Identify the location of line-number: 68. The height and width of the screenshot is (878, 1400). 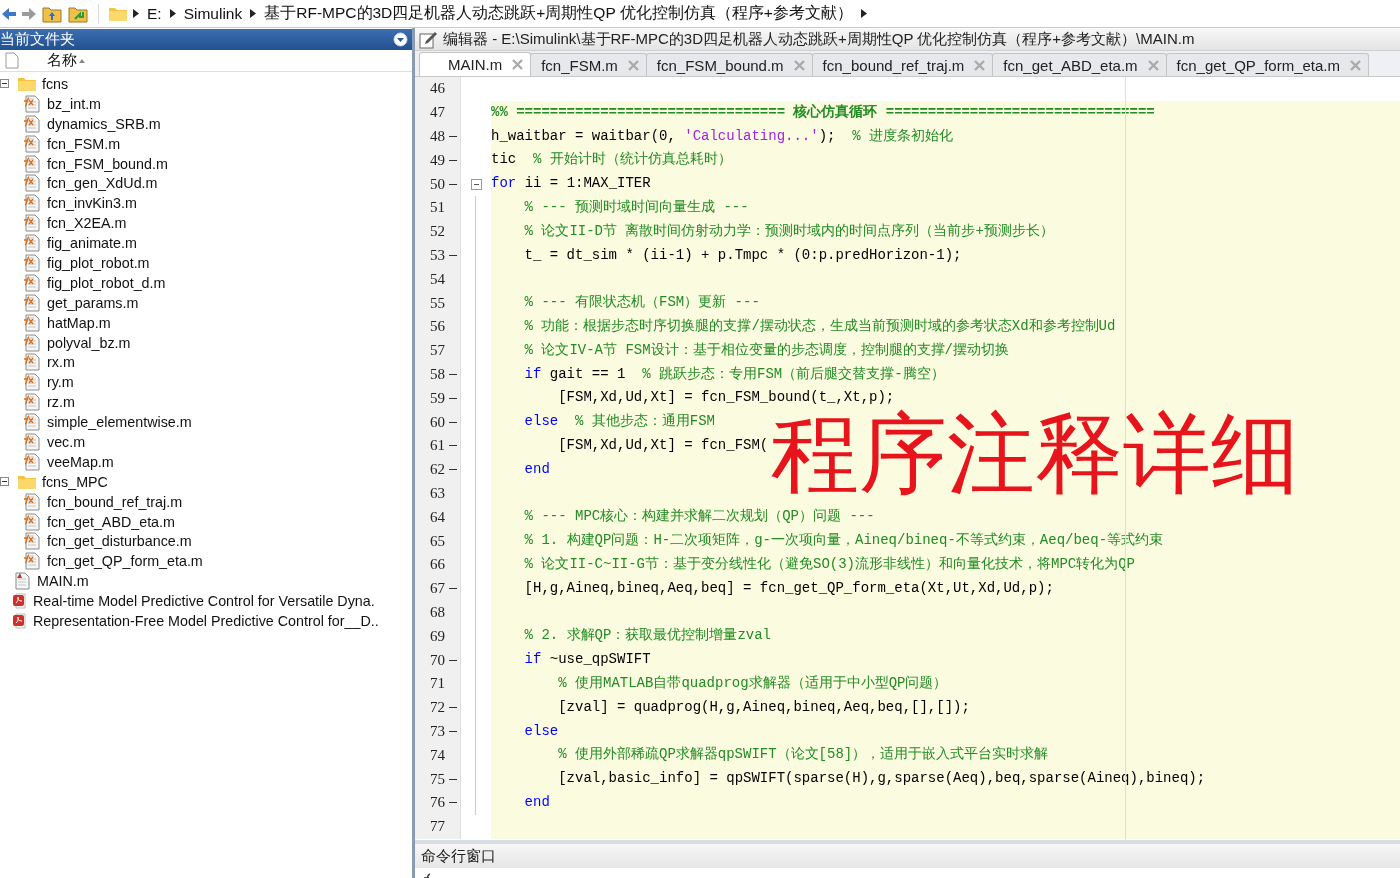
(437, 612).